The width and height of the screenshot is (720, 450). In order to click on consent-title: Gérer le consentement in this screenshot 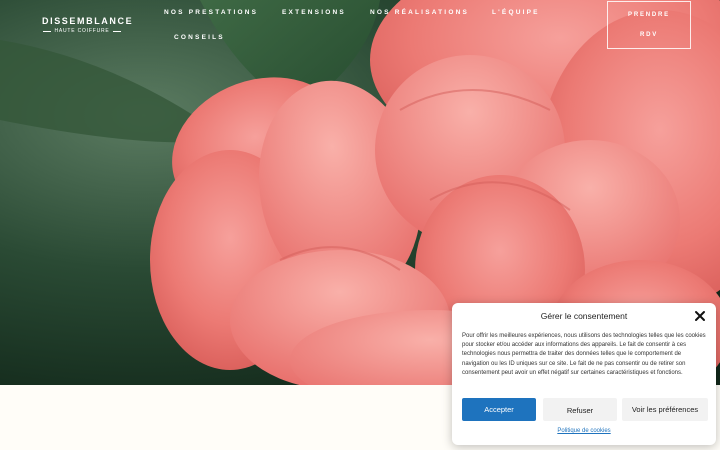, I will do `click(584, 316)`.